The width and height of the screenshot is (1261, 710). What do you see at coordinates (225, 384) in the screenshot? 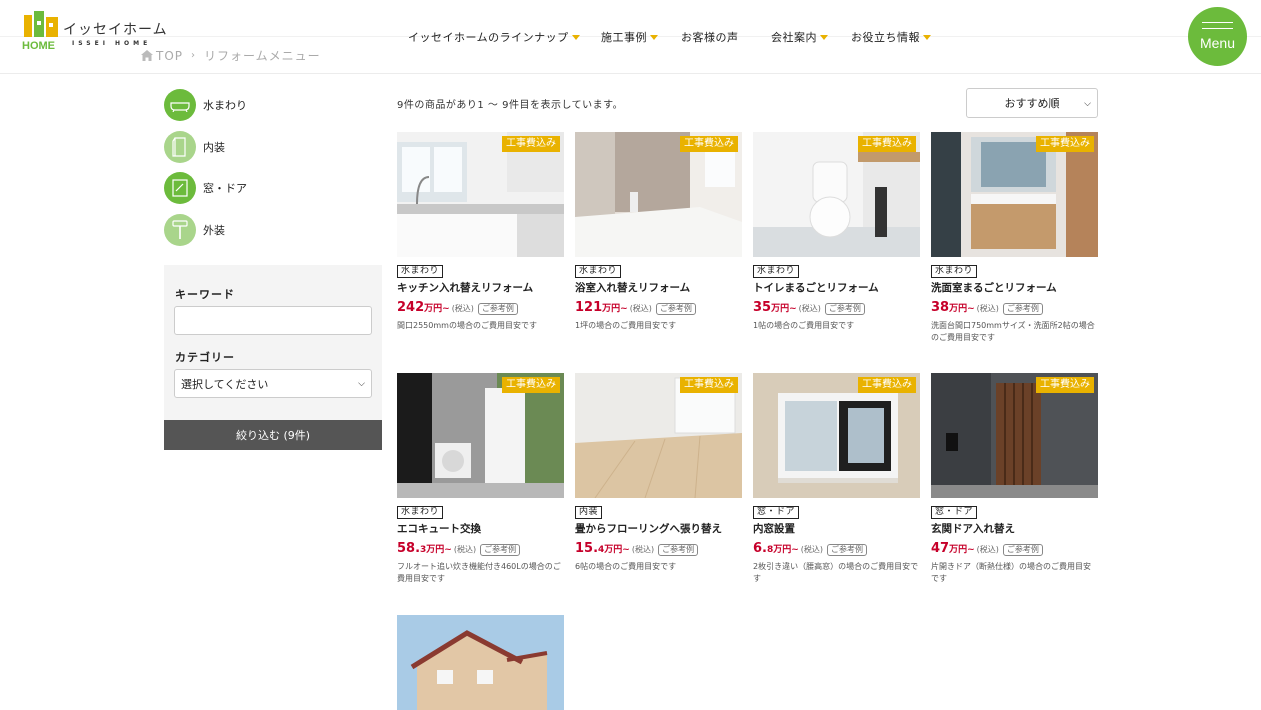
I see `category-select-value: 選択してください` at bounding box center [225, 384].